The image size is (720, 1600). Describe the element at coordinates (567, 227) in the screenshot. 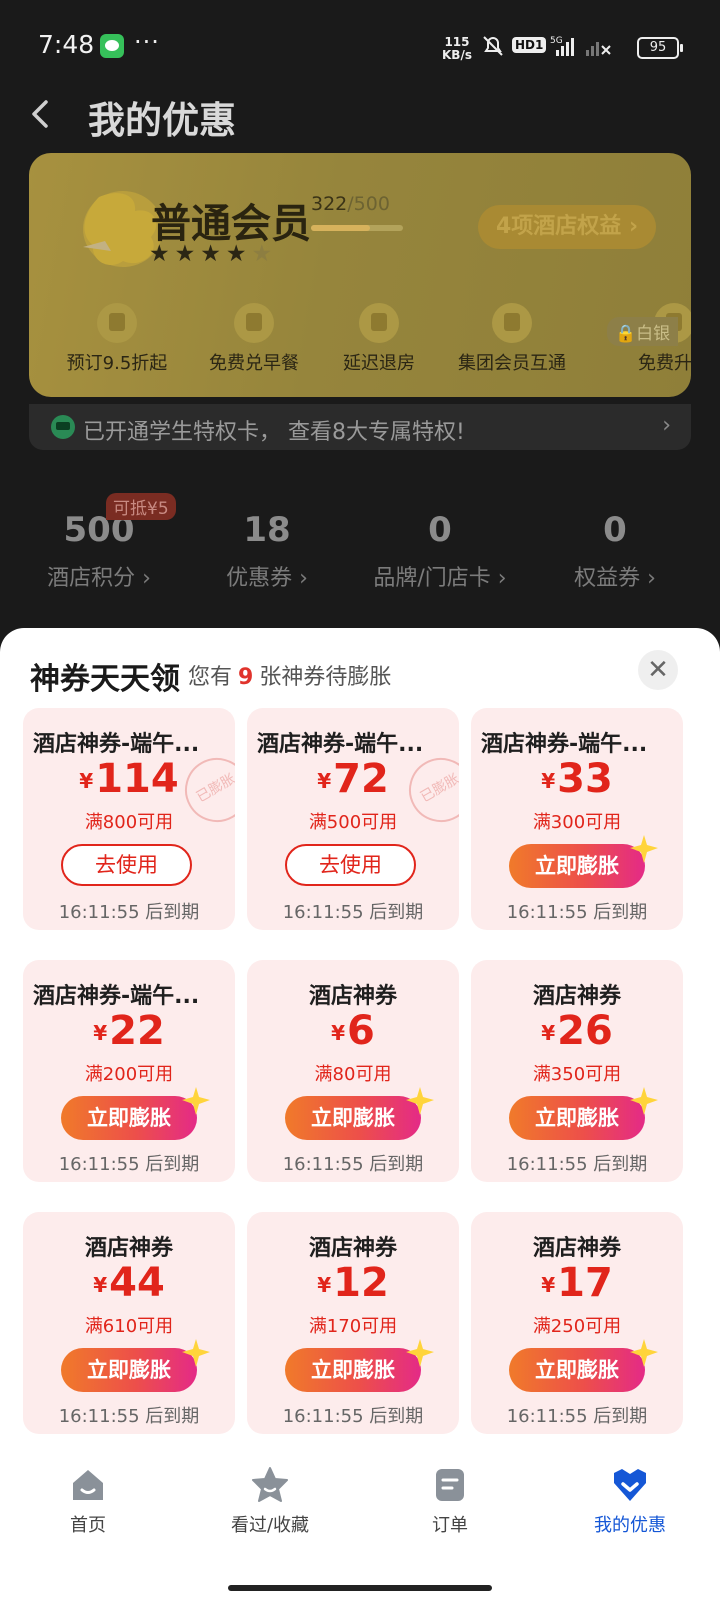

I see `hotel-rights-button: 4项酒店权益 ›` at that location.